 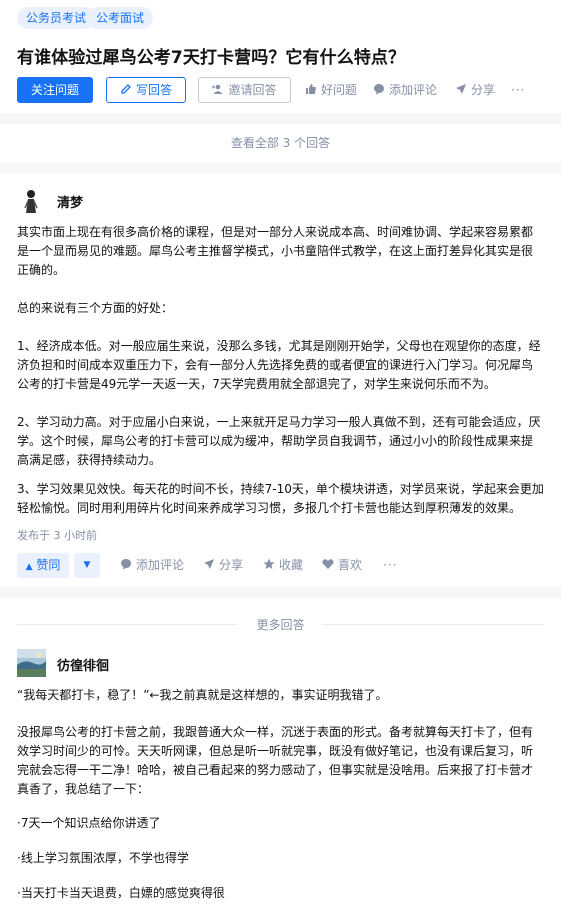 I want to click on thumbs-up-icon, so click(x=311, y=89).